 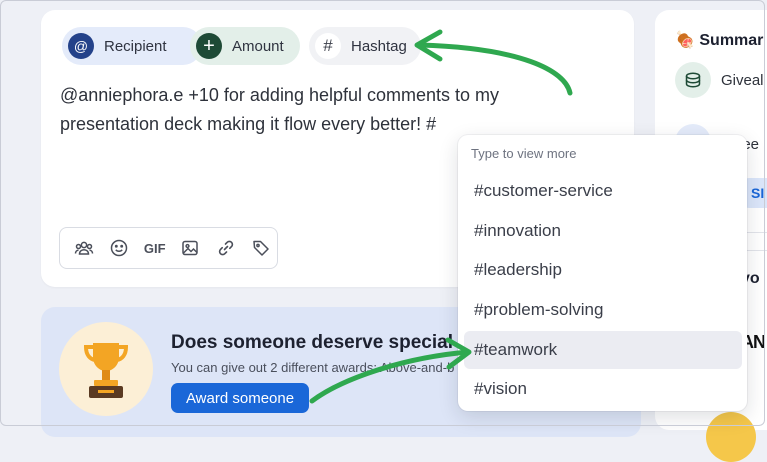 I want to click on award-someone-button: Award someone, so click(x=240, y=398).